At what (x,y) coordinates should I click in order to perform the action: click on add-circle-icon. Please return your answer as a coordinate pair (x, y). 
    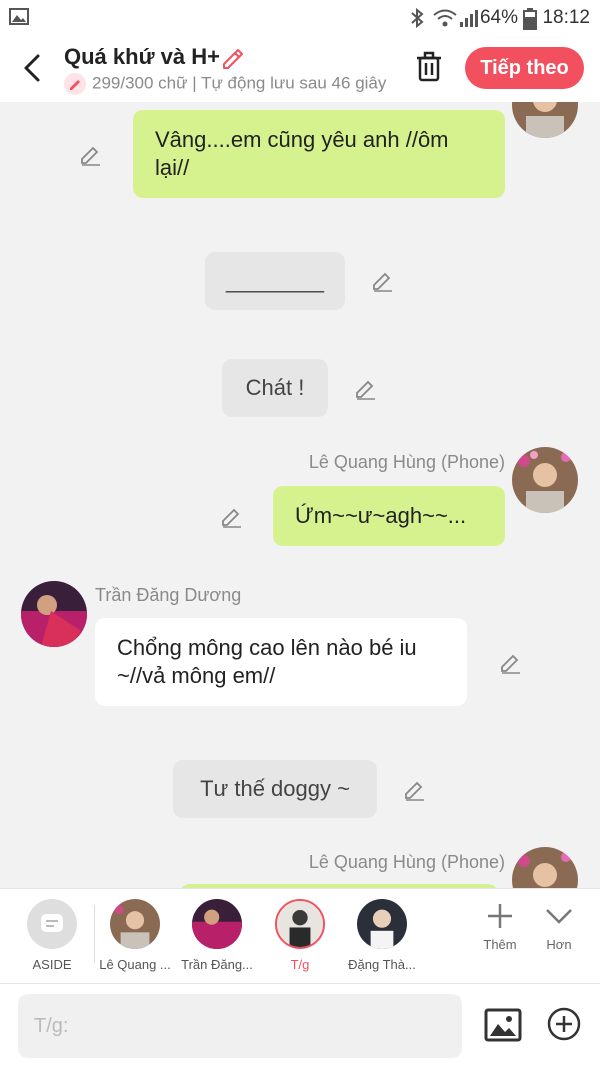
    Looking at the image, I should click on (564, 1024).